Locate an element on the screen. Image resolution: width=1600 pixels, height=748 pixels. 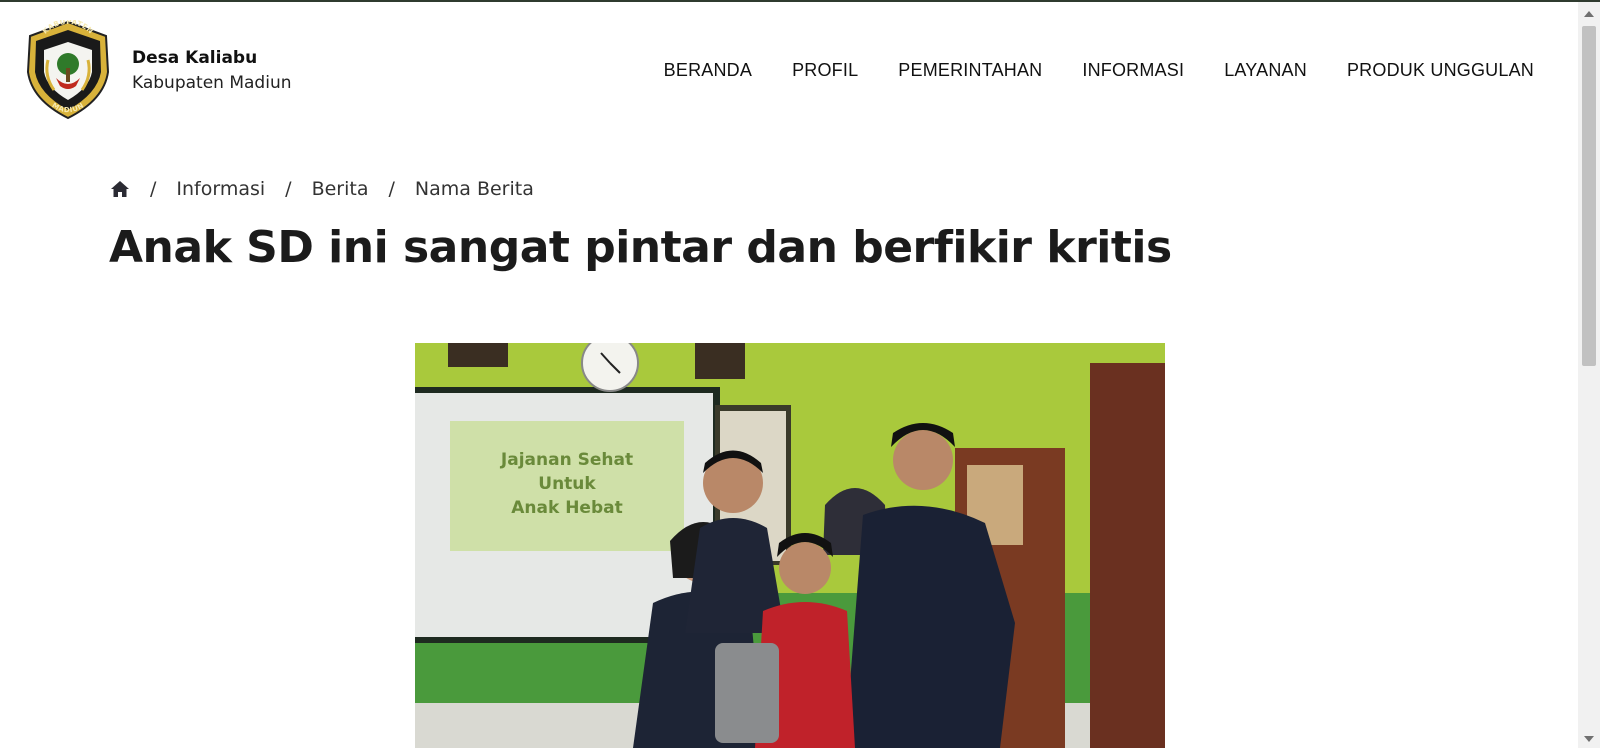
breadcrumb-berita: Berita is located at coordinates (340, 189).